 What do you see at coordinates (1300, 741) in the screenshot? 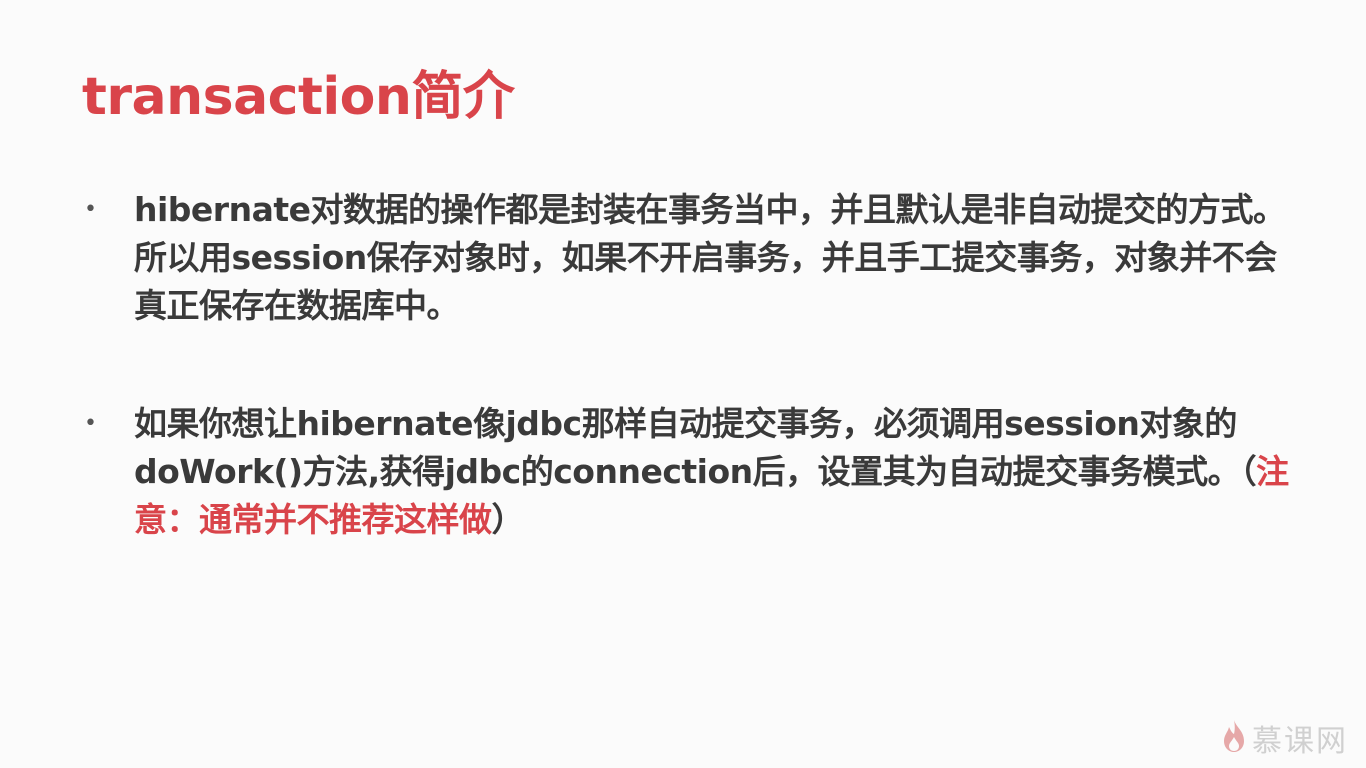
I see `logo-text: 慕课网` at bounding box center [1300, 741].